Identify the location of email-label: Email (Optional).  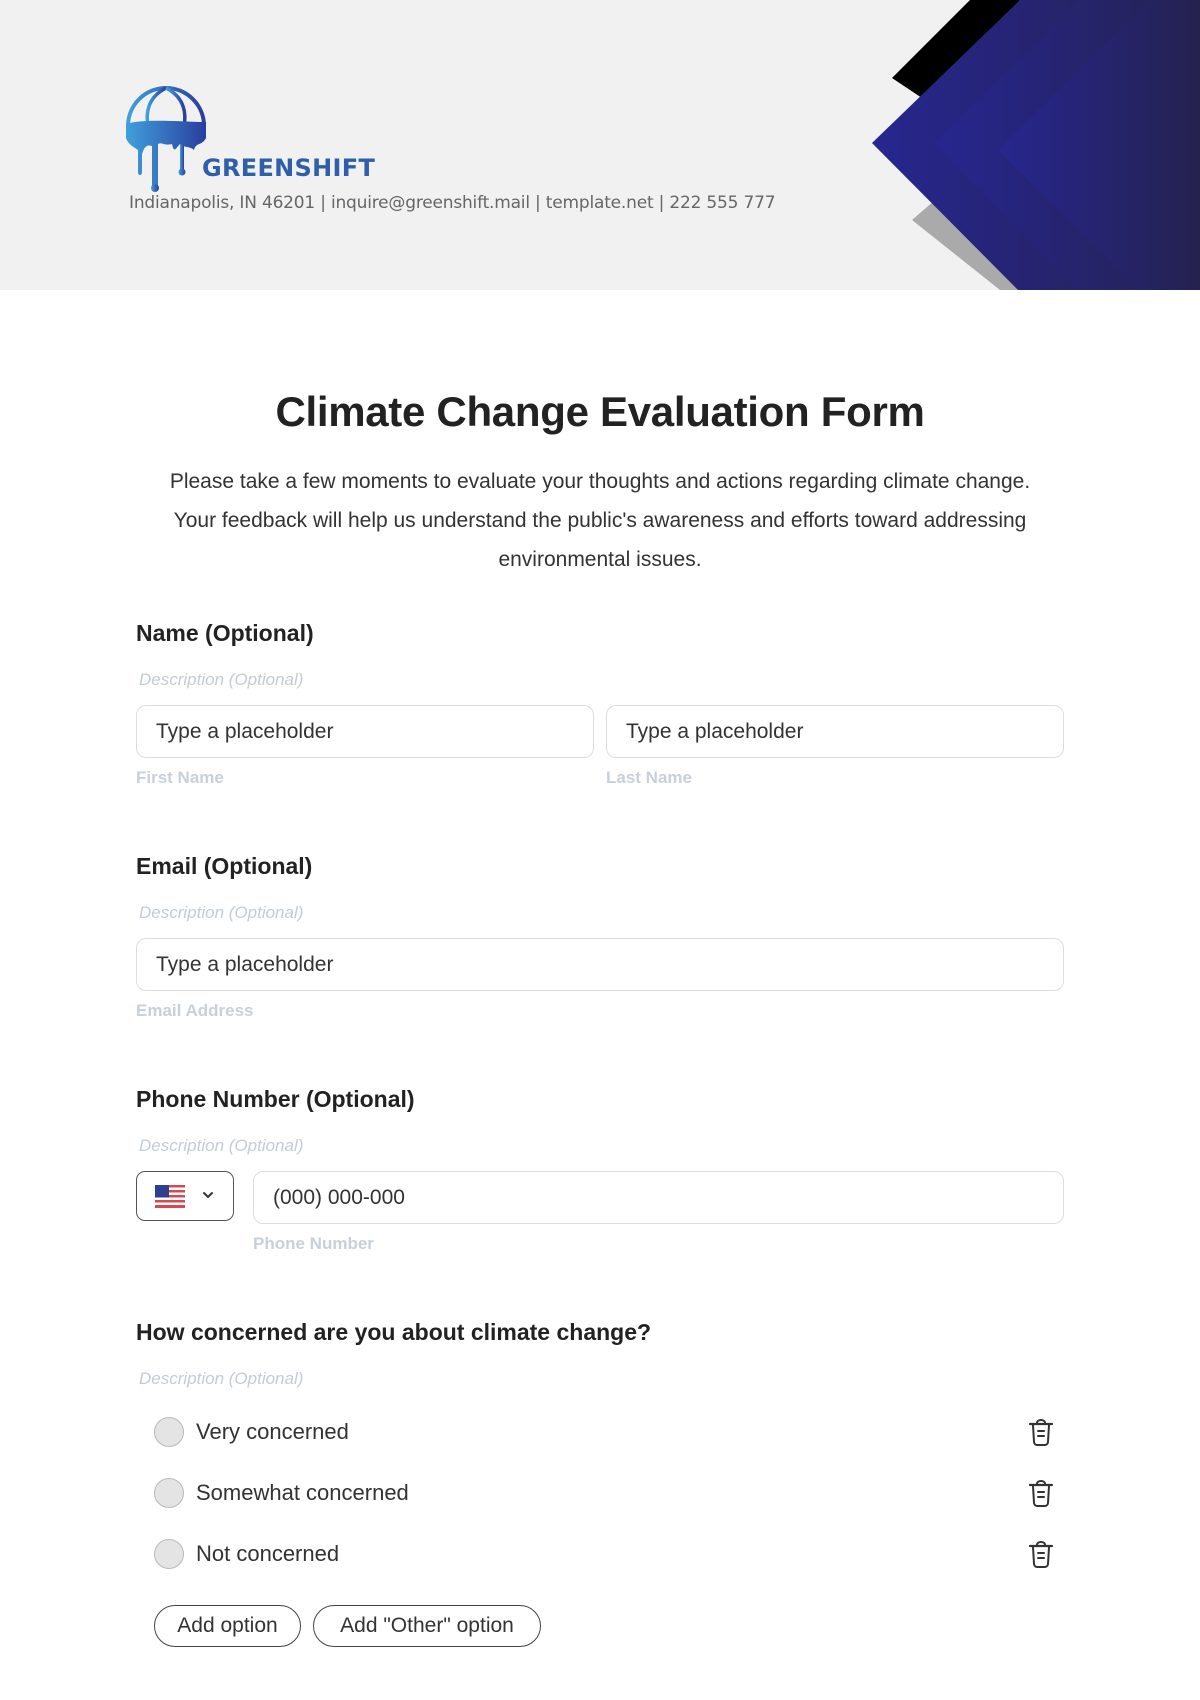
(224, 866).